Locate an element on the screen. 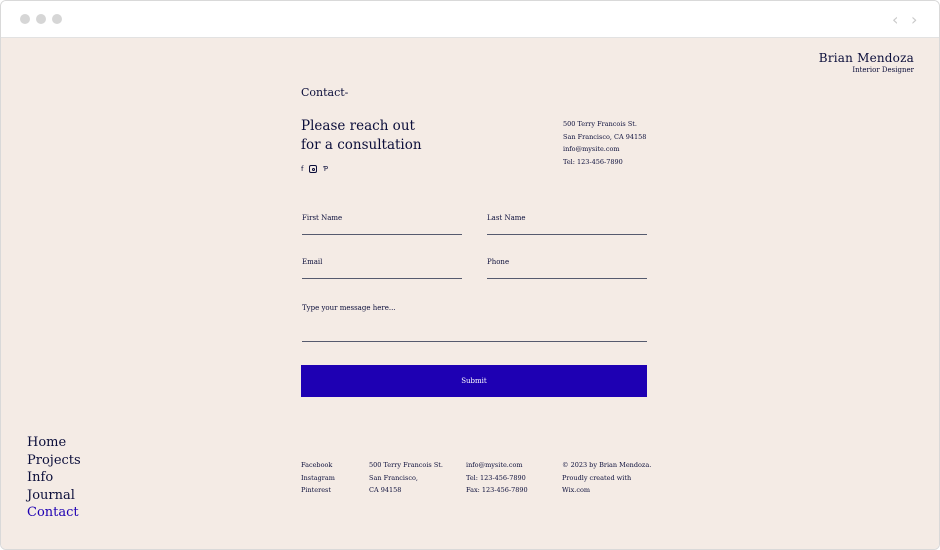  contact-email-link: info@mysite.com is located at coordinates (604, 149).